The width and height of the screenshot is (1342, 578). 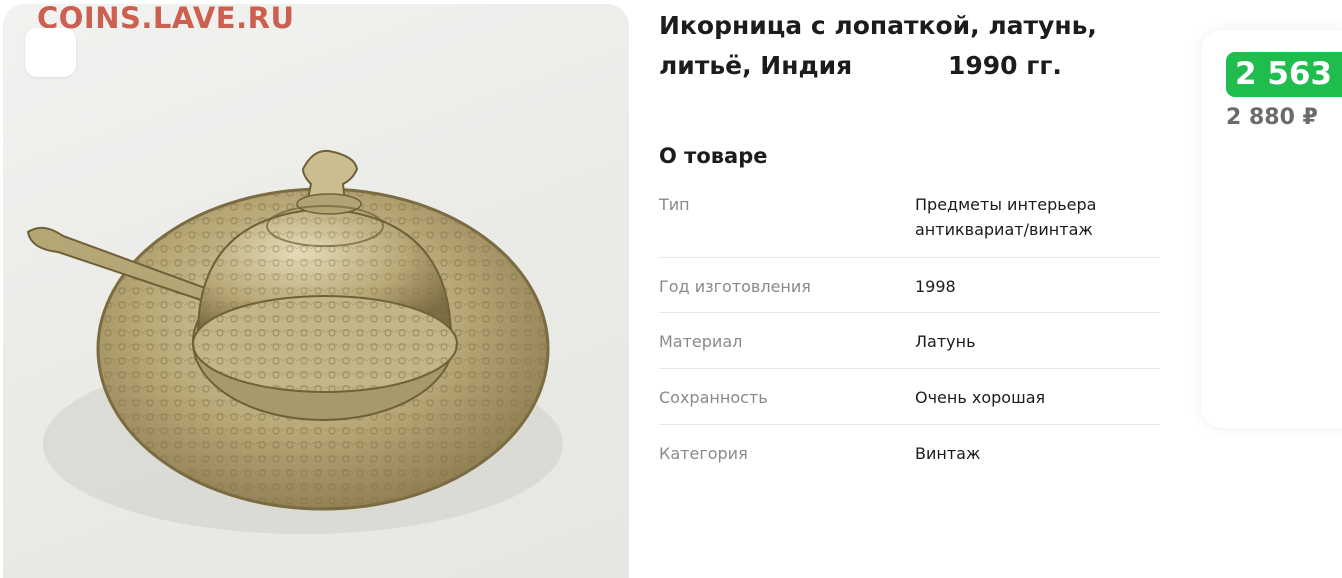 I want to click on current-price: 2 563 ₽, so click(x=1284, y=74).